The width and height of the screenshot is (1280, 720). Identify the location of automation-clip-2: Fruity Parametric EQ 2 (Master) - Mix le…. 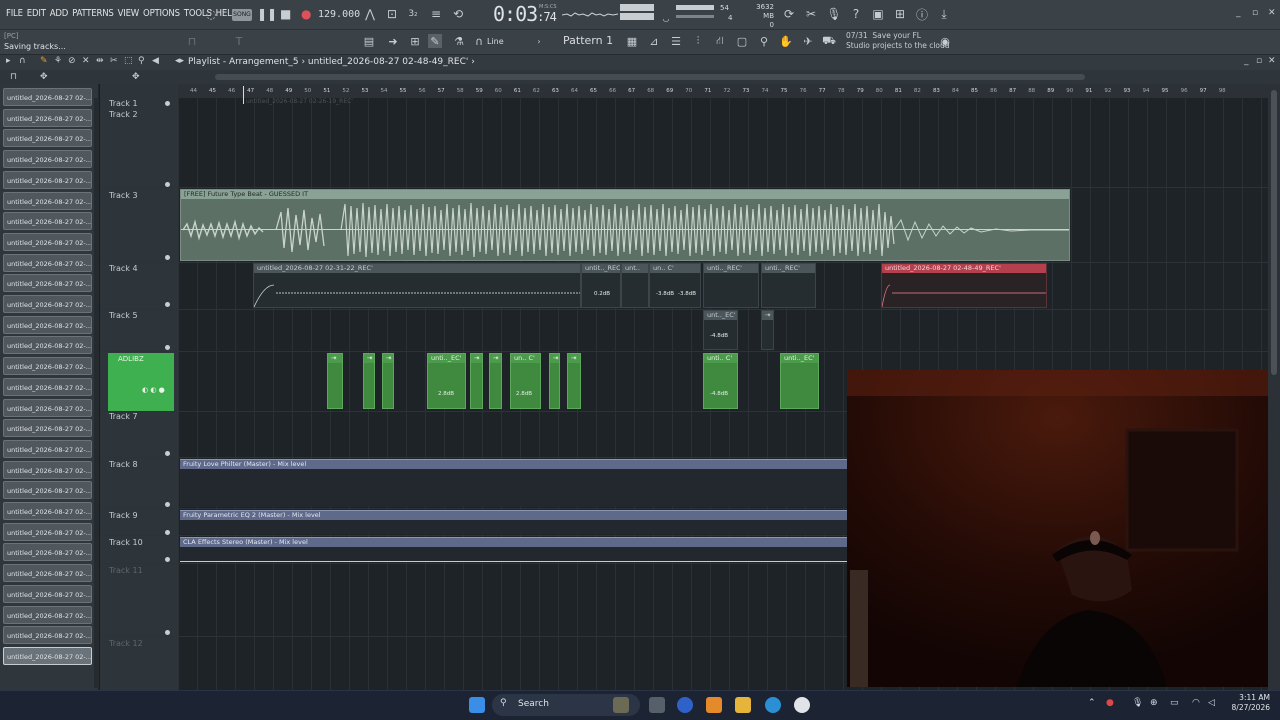
(513, 522).